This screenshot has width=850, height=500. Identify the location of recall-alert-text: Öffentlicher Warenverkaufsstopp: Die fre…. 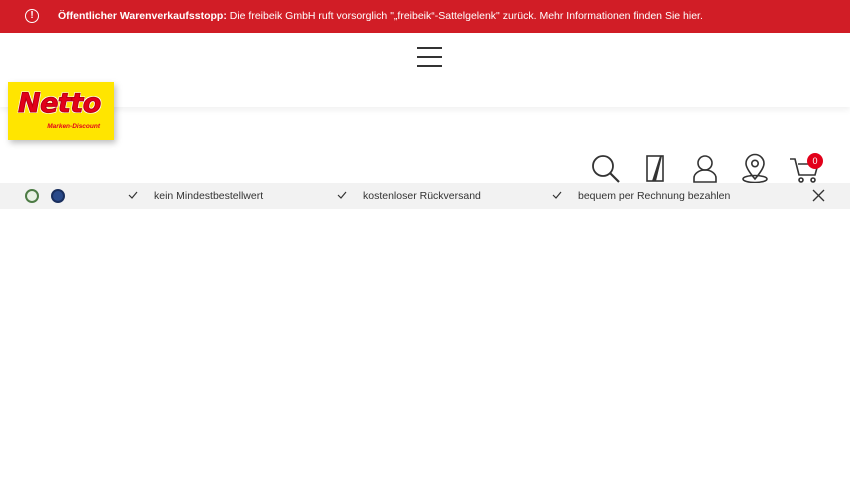
(380, 16).